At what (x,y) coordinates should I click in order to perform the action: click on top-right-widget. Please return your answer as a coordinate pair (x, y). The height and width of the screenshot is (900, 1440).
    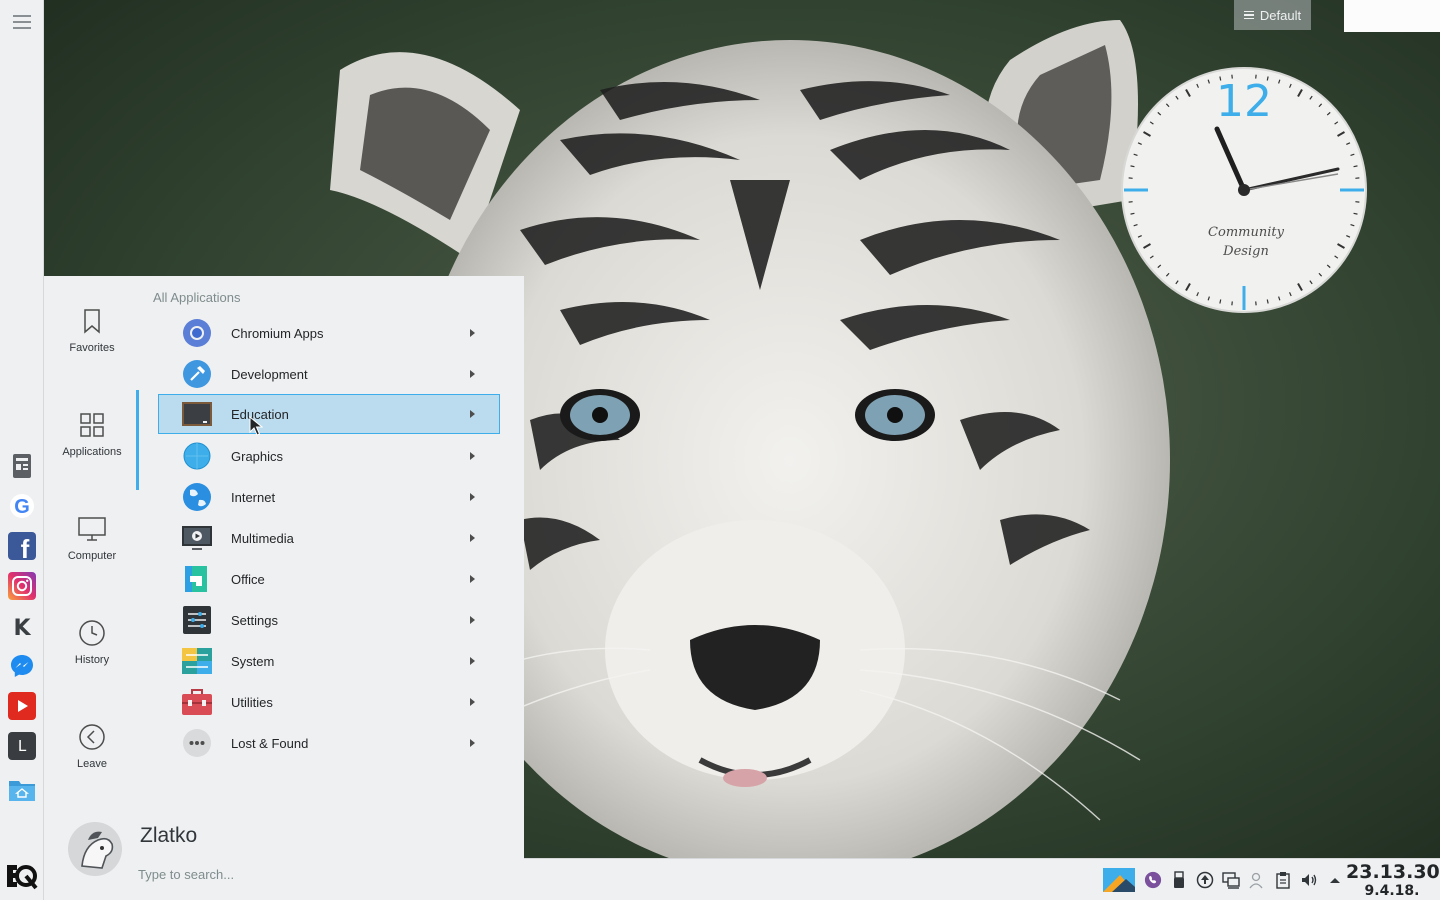
    Looking at the image, I should click on (1392, 16).